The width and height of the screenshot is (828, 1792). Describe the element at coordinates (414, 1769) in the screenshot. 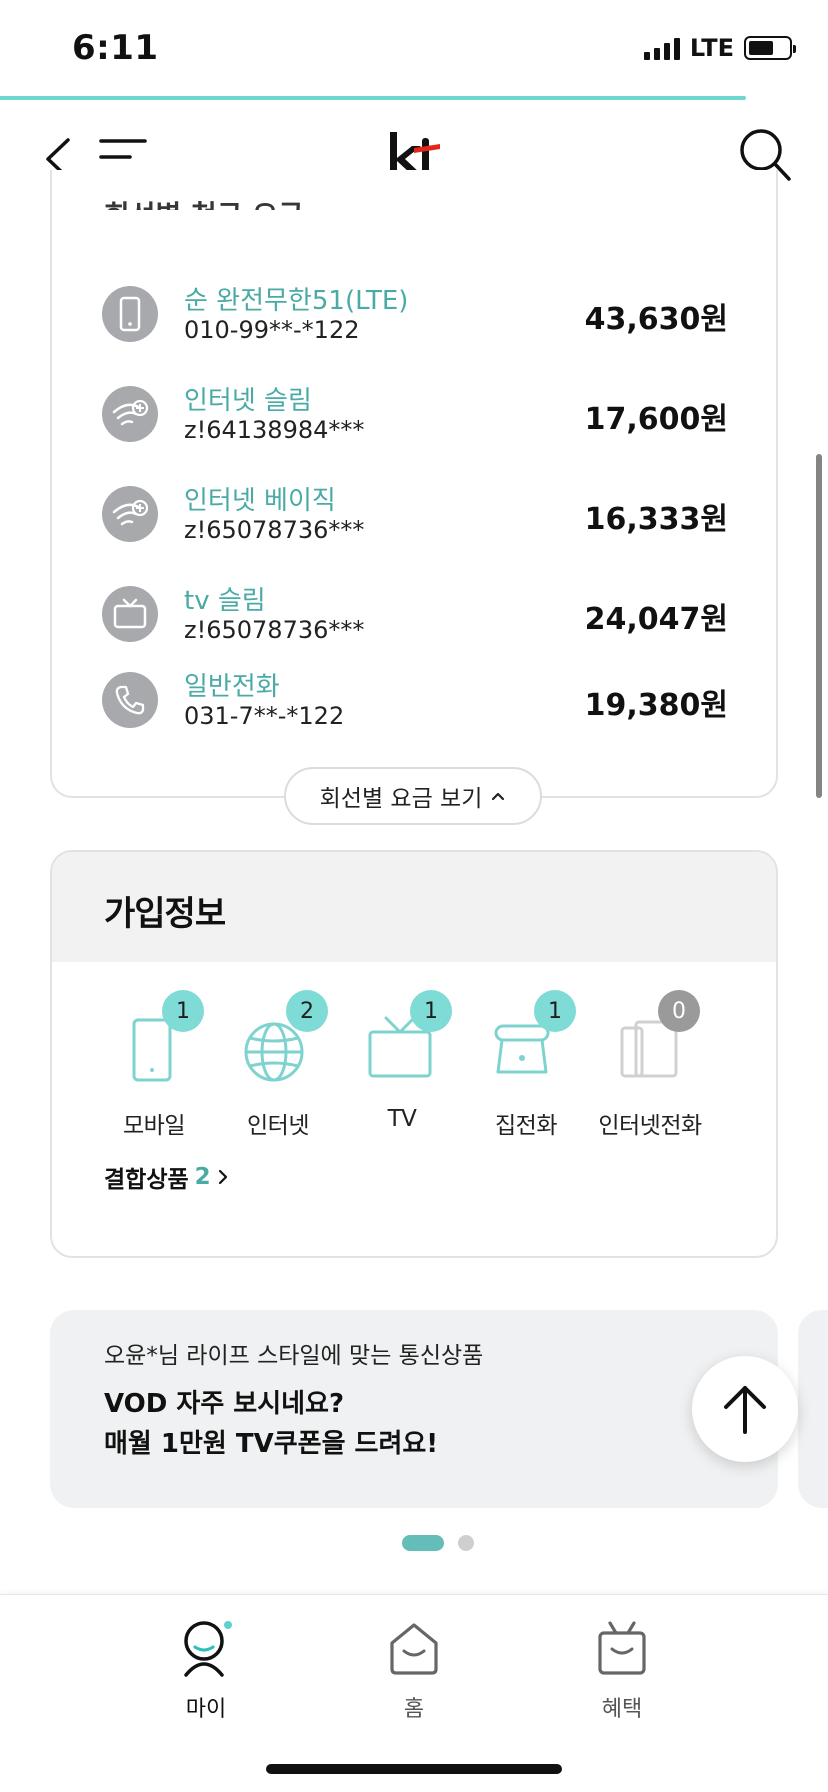

I see `home-indicator` at that location.